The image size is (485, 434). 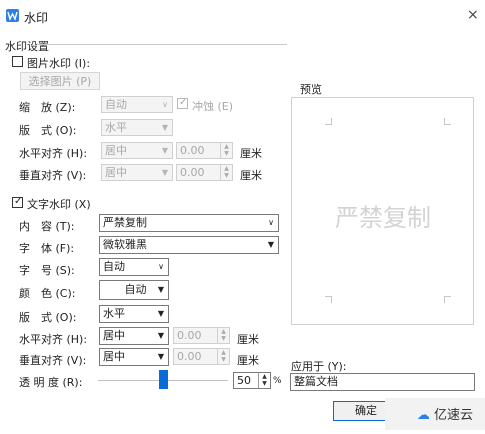 What do you see at coordinates (134, 357) in the screenshot?
I see `text-valign-select: 居中 ▼` at bounding box center [134, 357].